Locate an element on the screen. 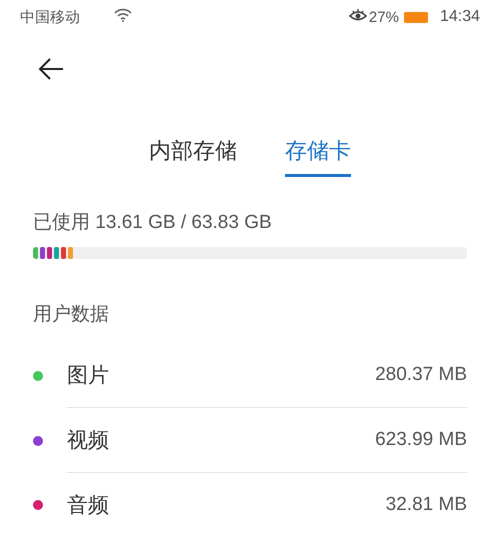 The width and height of the screenshot is (500, 533). category-size: 623.99 MB is located at coordinates (421, 440).